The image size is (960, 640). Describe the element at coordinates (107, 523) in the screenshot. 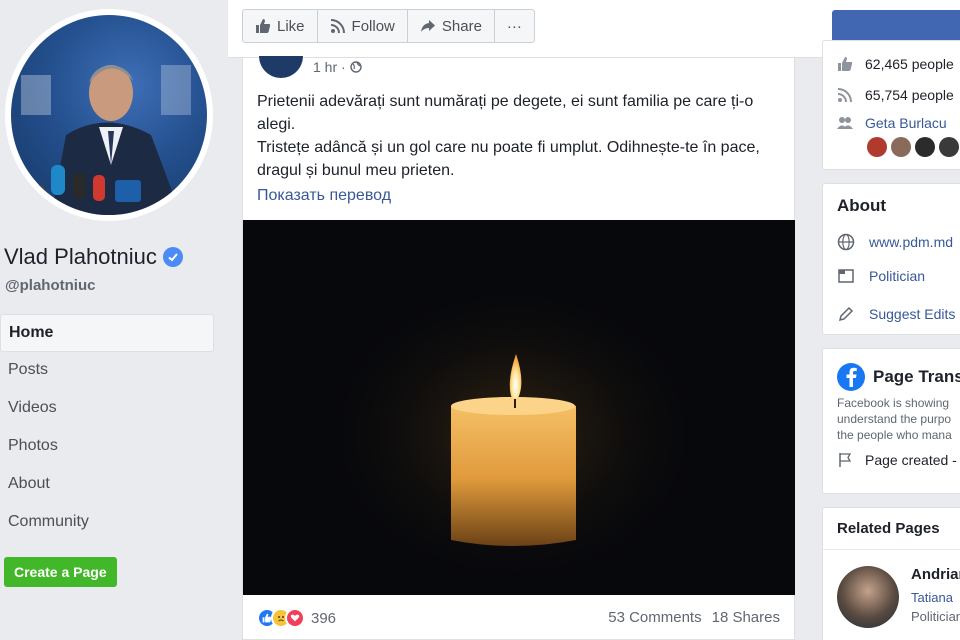

I see `nav-item-community: Community` at that location.